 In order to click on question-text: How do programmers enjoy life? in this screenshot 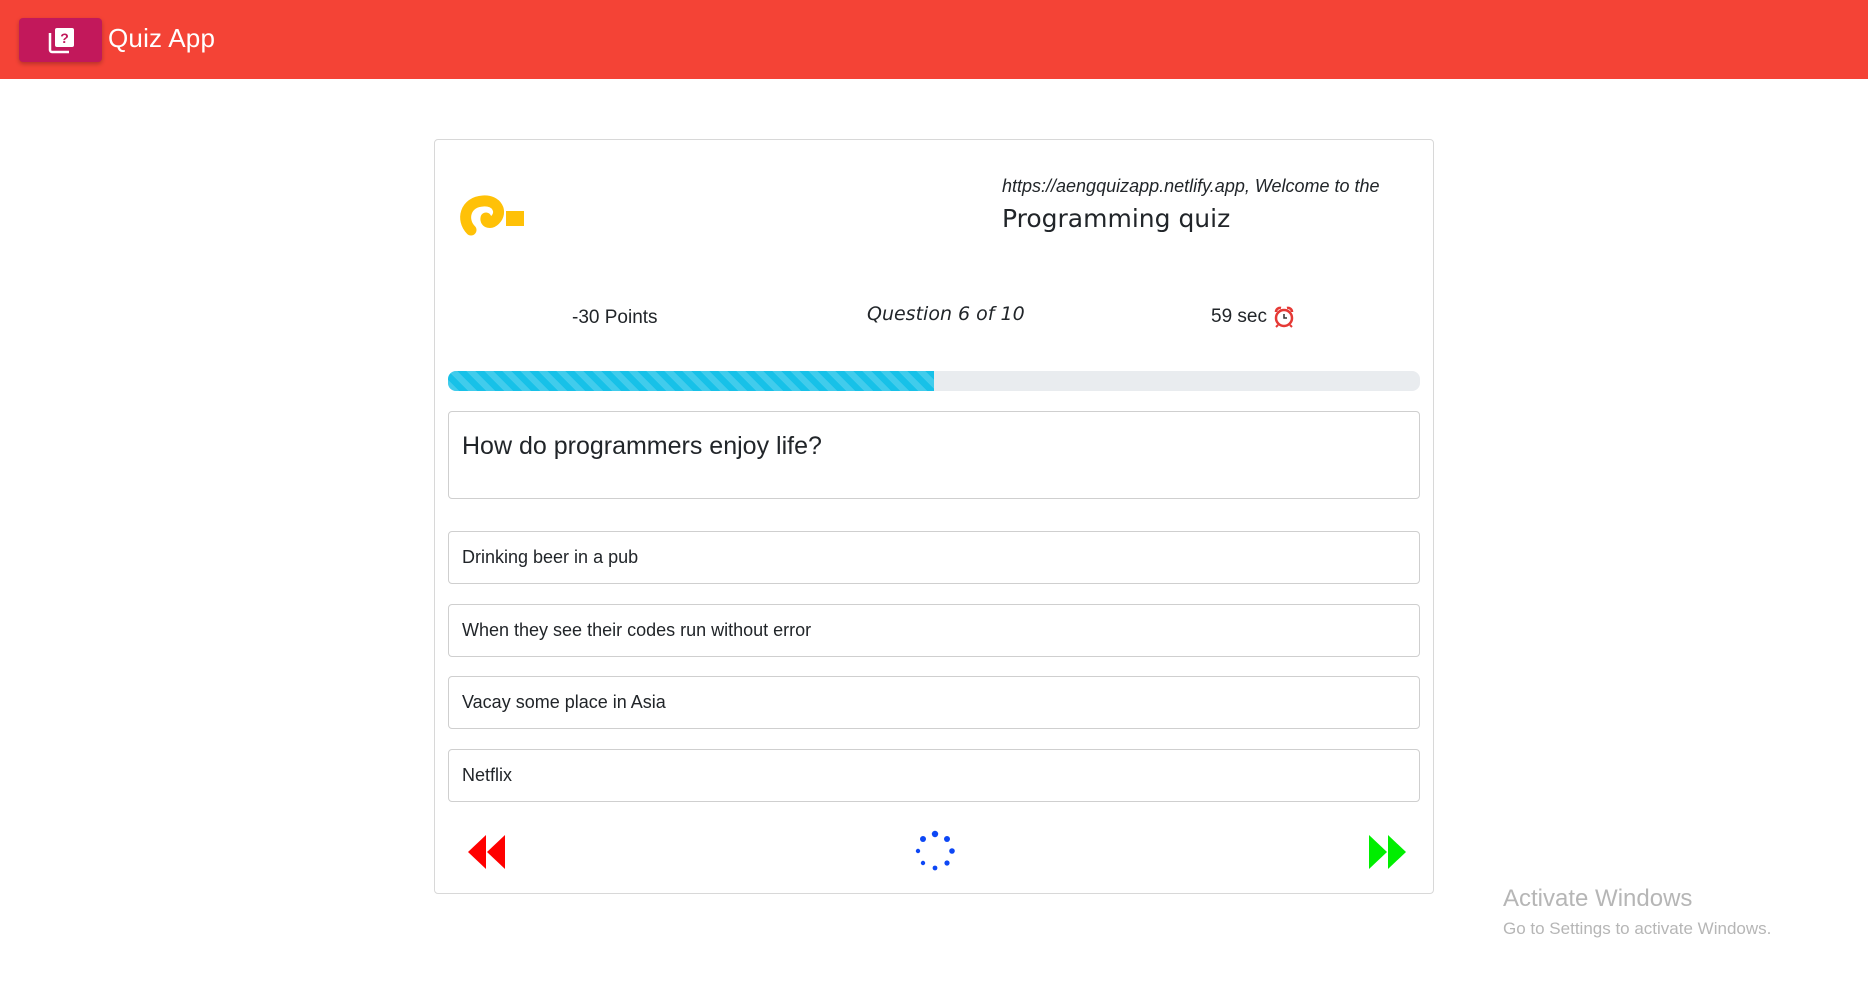, I will do `click(642, 446)`.